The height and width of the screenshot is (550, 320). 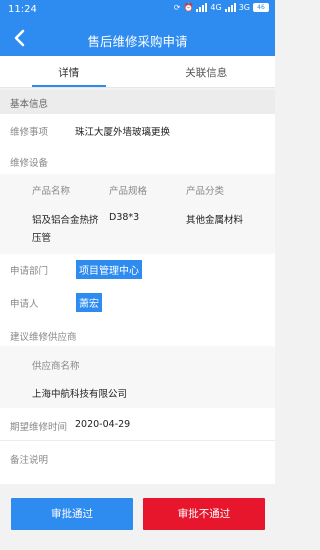 I want to click on tab-bar: 详情 关联信息, so click(x=137, y=72).